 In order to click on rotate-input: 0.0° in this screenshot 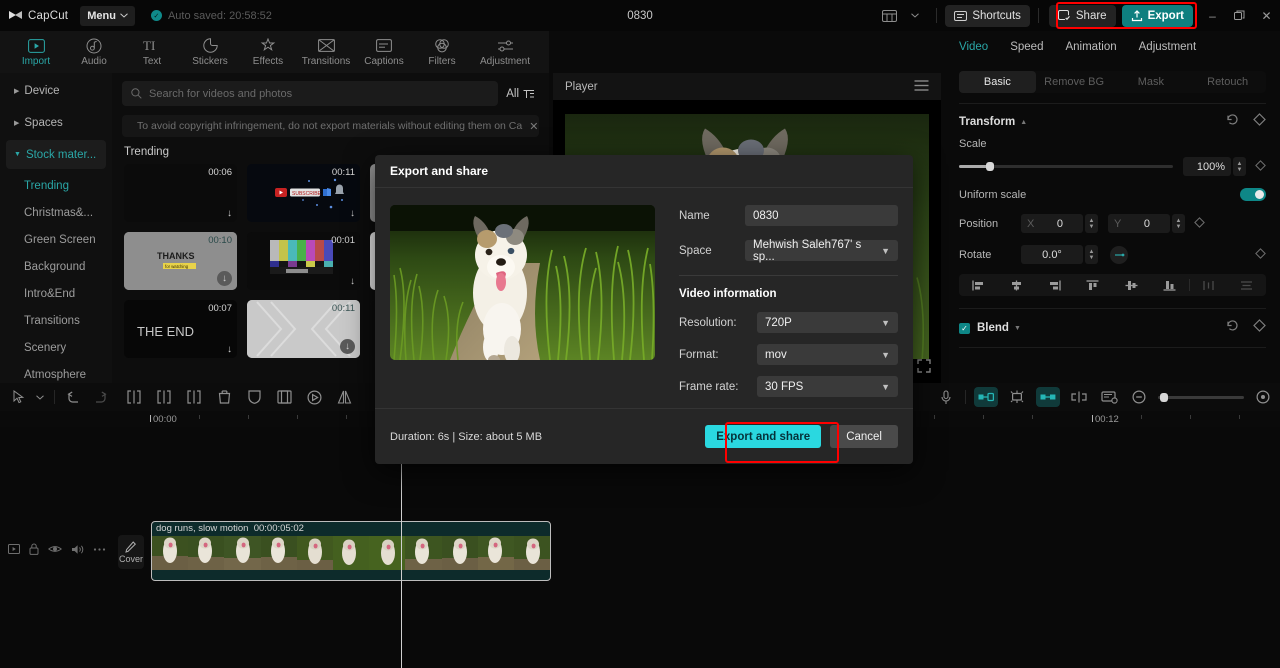, I will do `click(1052, 254)`.